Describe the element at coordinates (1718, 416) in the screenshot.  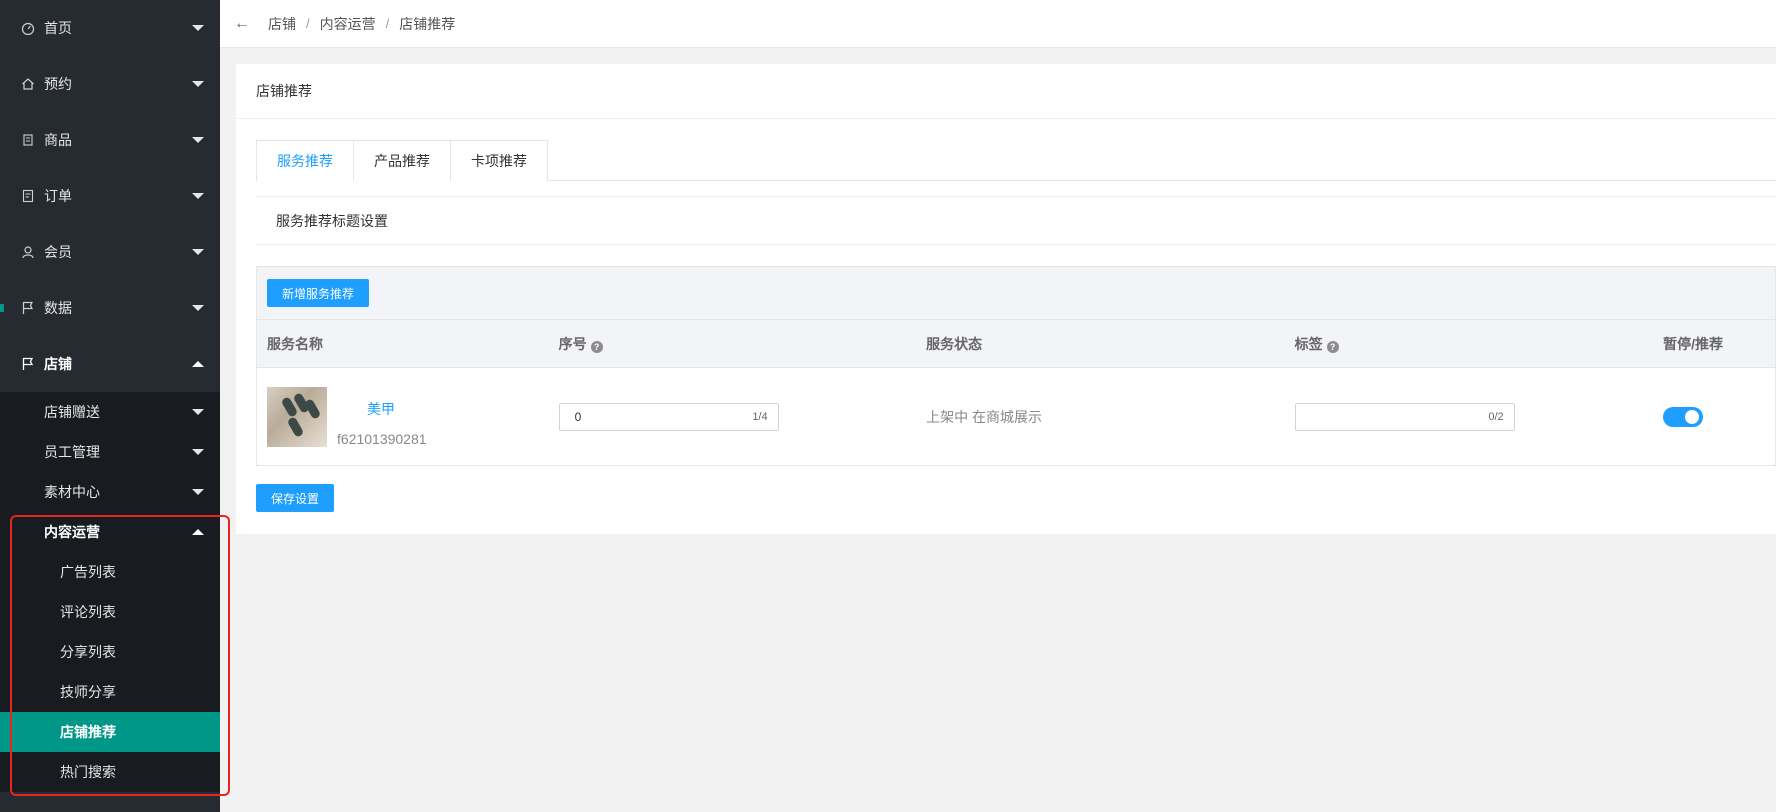
I see `cell-toggle` at that location.